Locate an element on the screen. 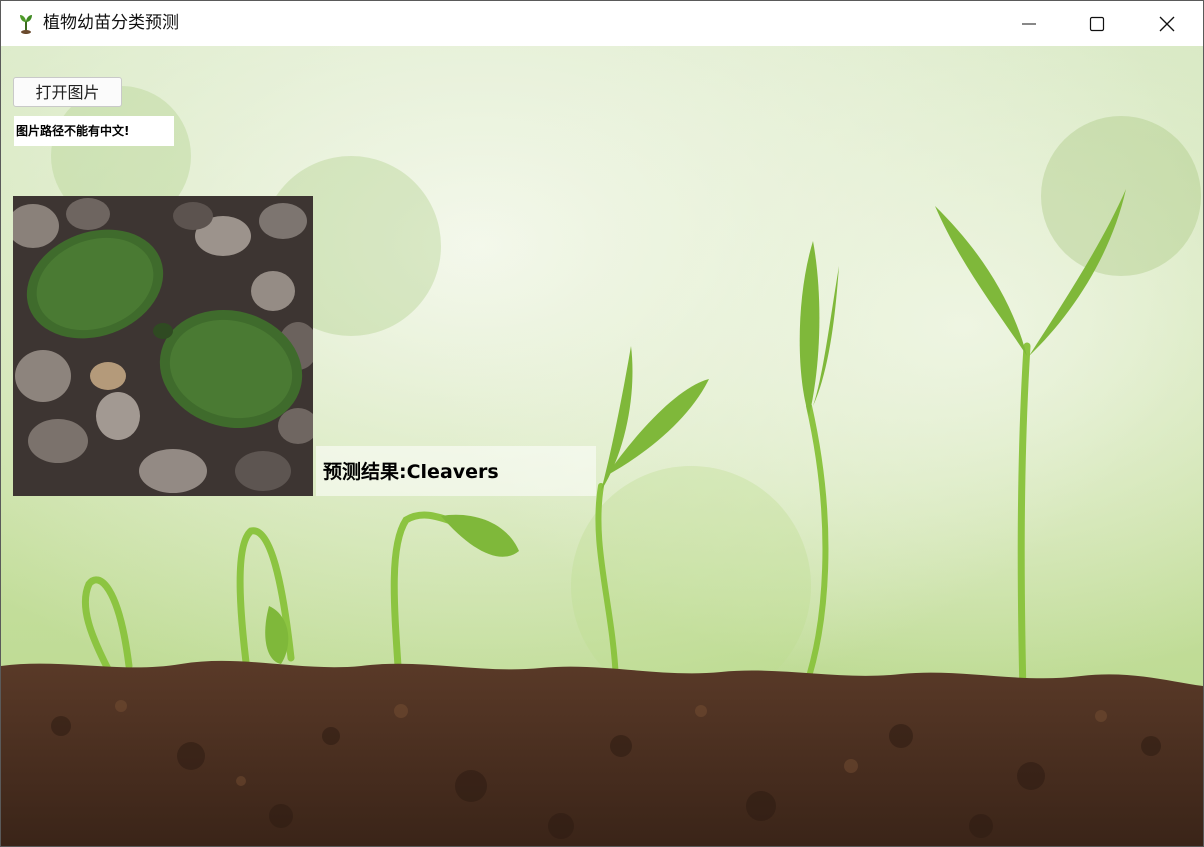  open-image-button: 打开图片 is located at coordinates (67, 92).